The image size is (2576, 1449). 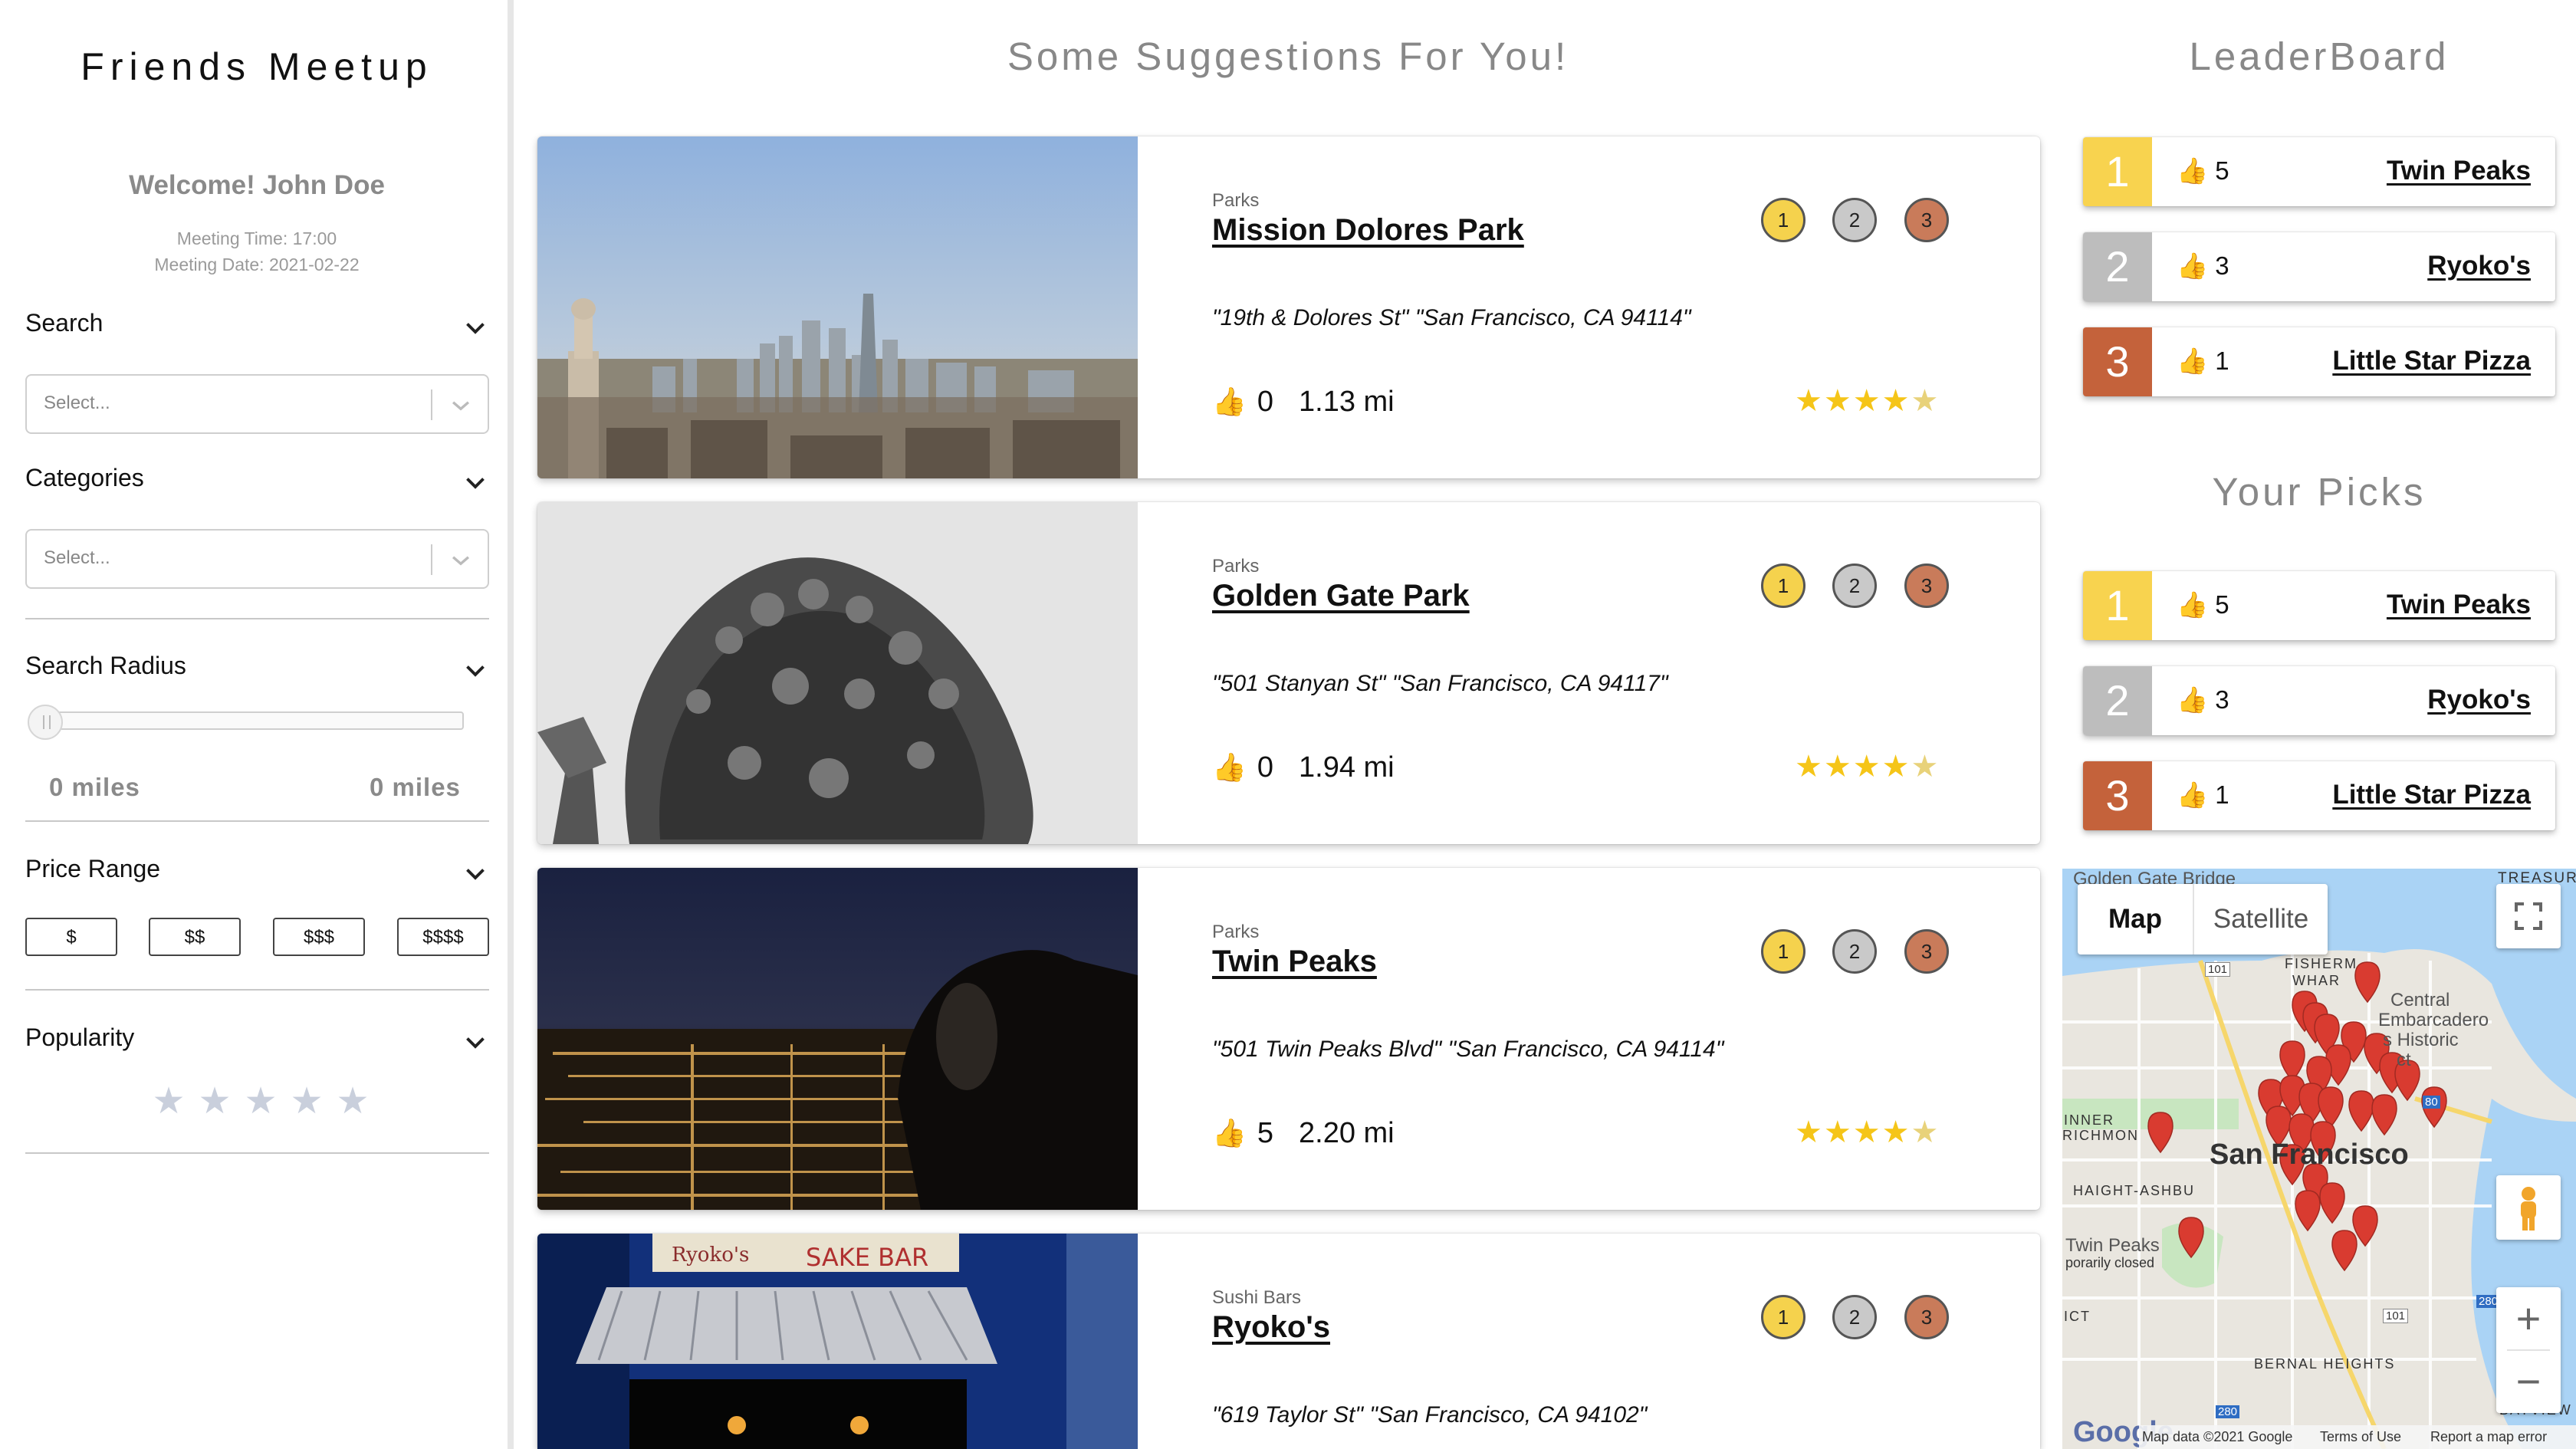 What do you see at coordinates (2203, 266) in the screenshot?
I see `likes: 👍 3` at bounding box center [2203, 266].